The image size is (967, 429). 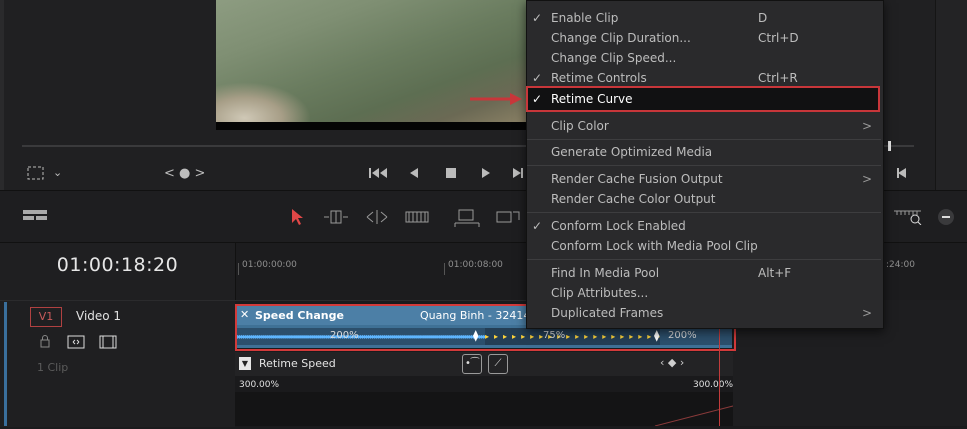 I want to click on track-name: Video 1, so click(x=98, y=316).